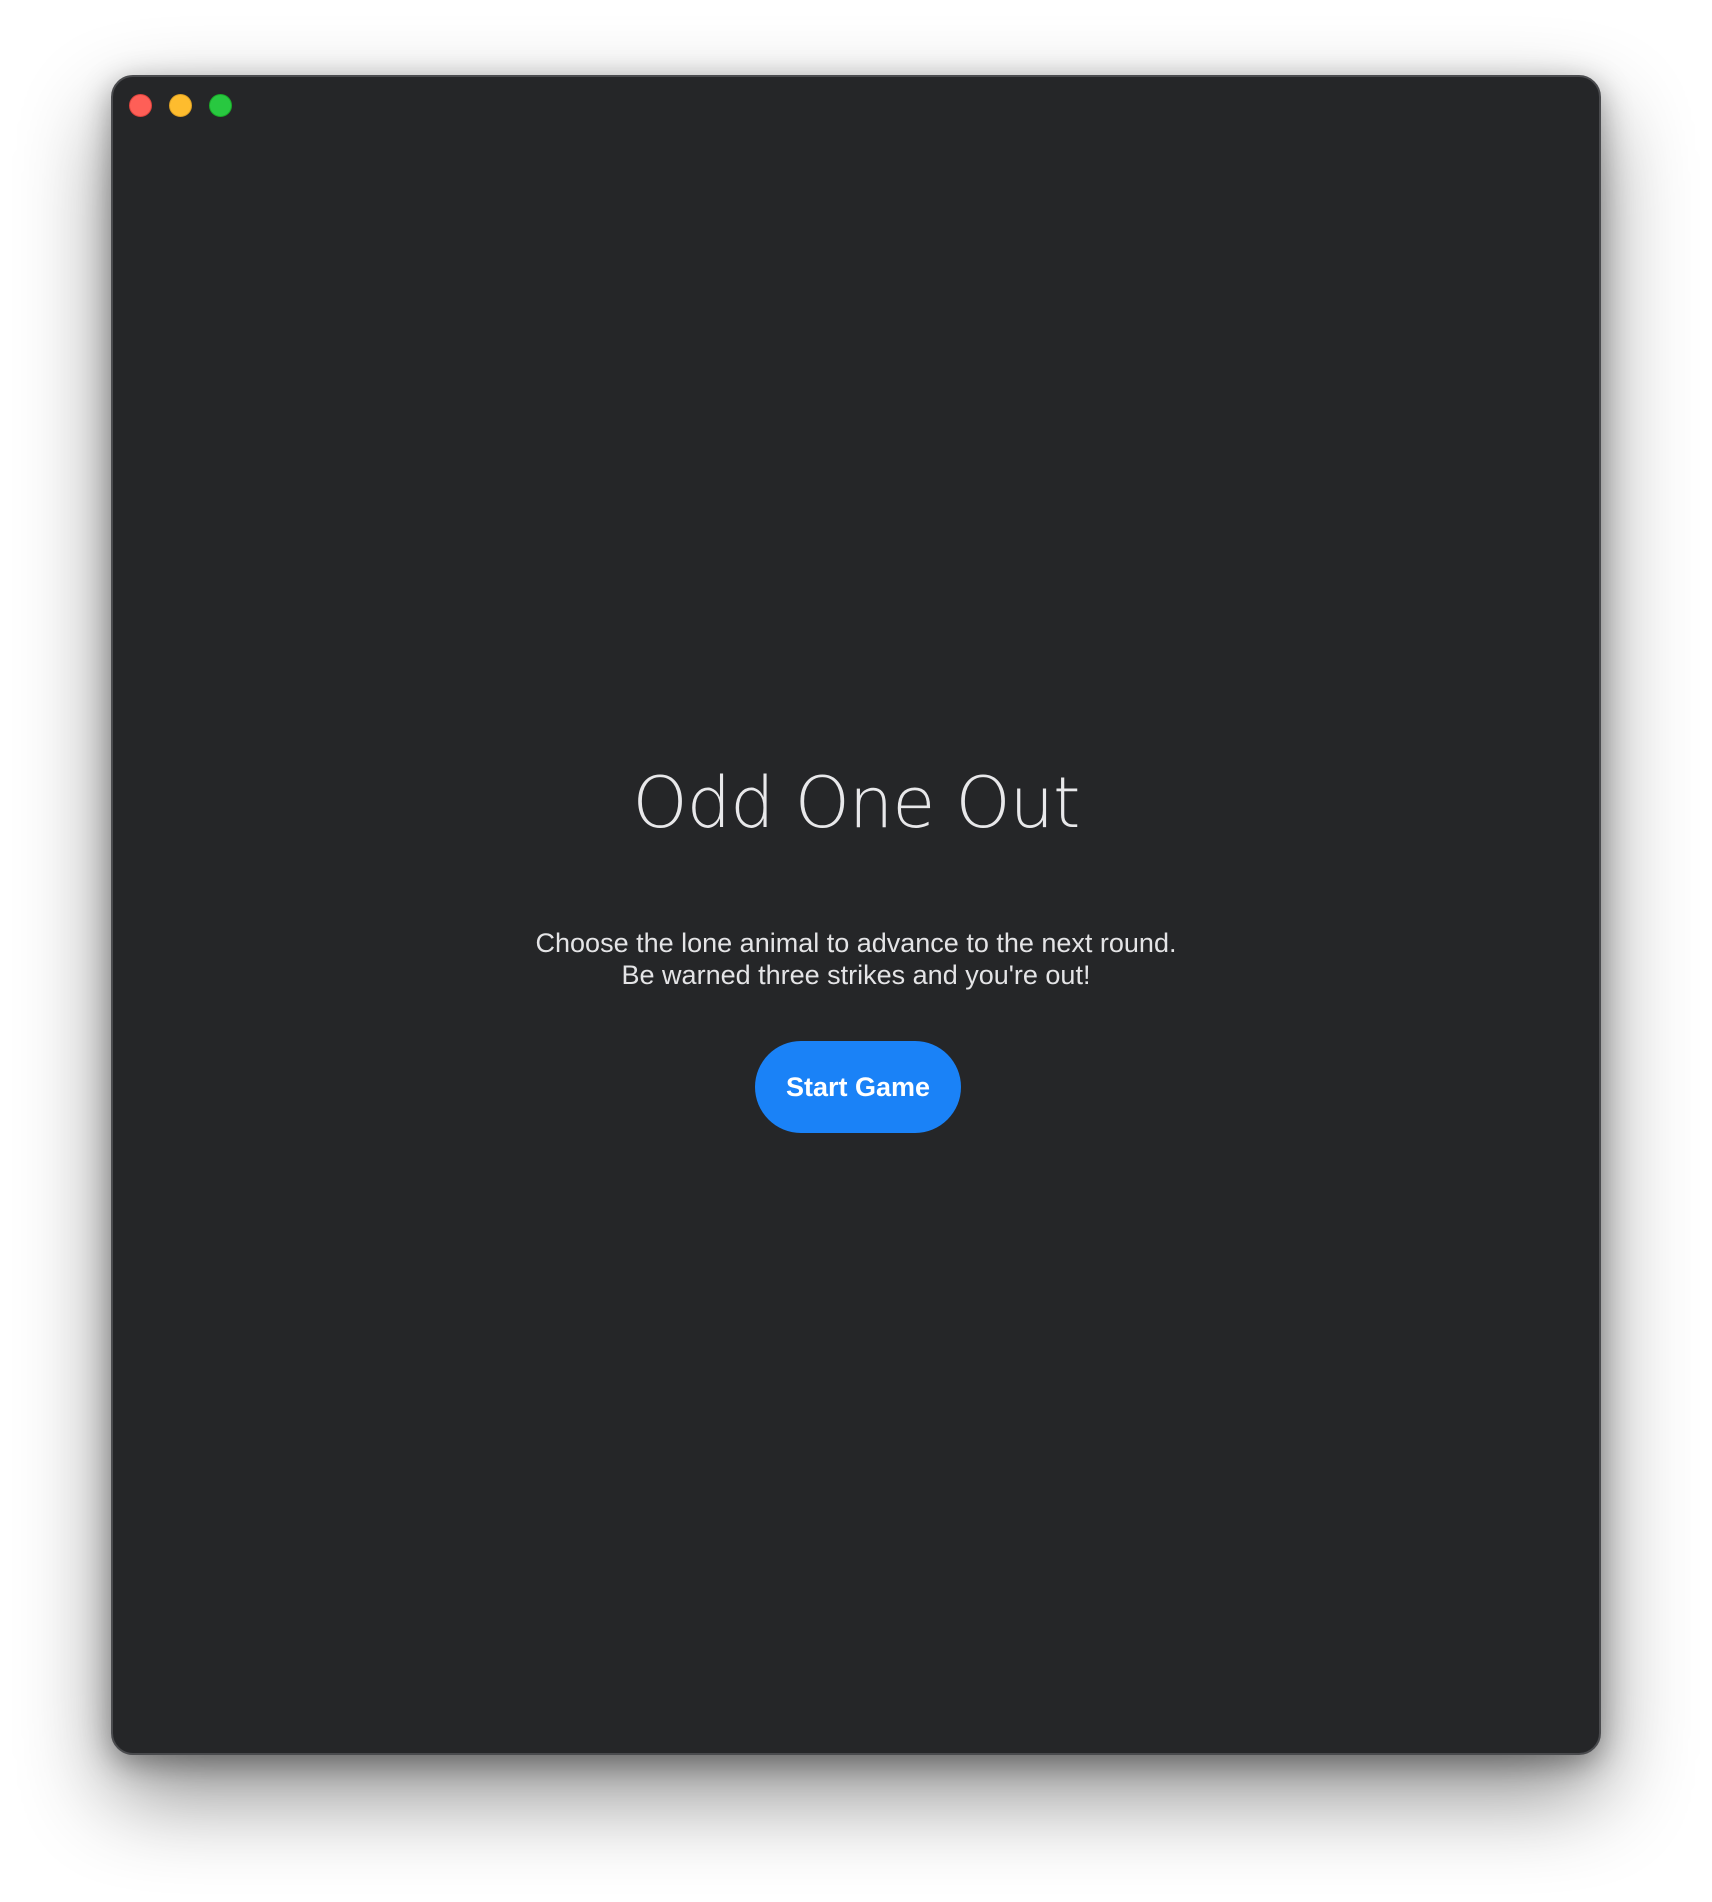  Describe the element at coordinates (856, 803) in the screenshot. I see `game-title: Odd One Out` at that location.